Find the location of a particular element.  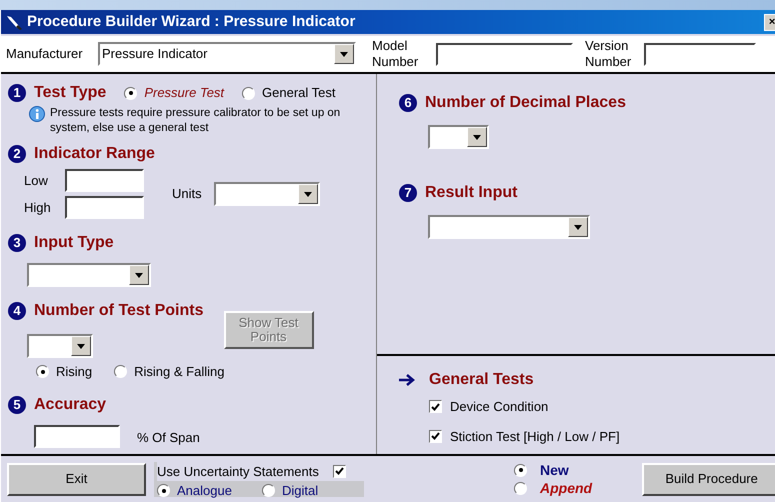

section-title: Accuracy is located at coordinates (70, 404).